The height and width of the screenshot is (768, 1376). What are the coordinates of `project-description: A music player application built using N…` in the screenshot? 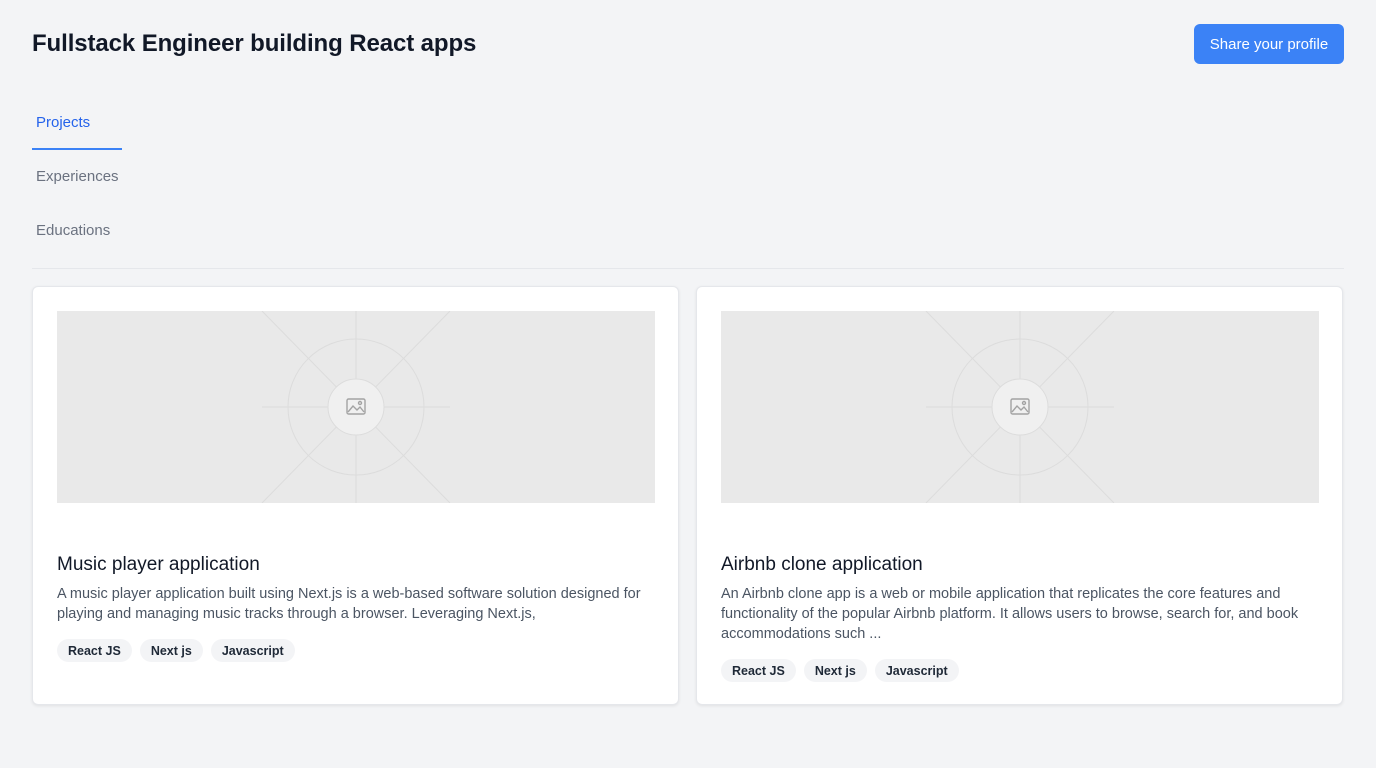 It's located at (349, 604).